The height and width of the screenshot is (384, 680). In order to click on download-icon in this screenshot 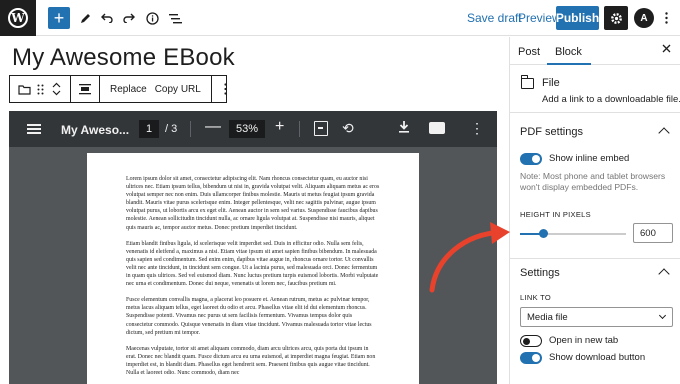, I will do `click(404, 128)`.